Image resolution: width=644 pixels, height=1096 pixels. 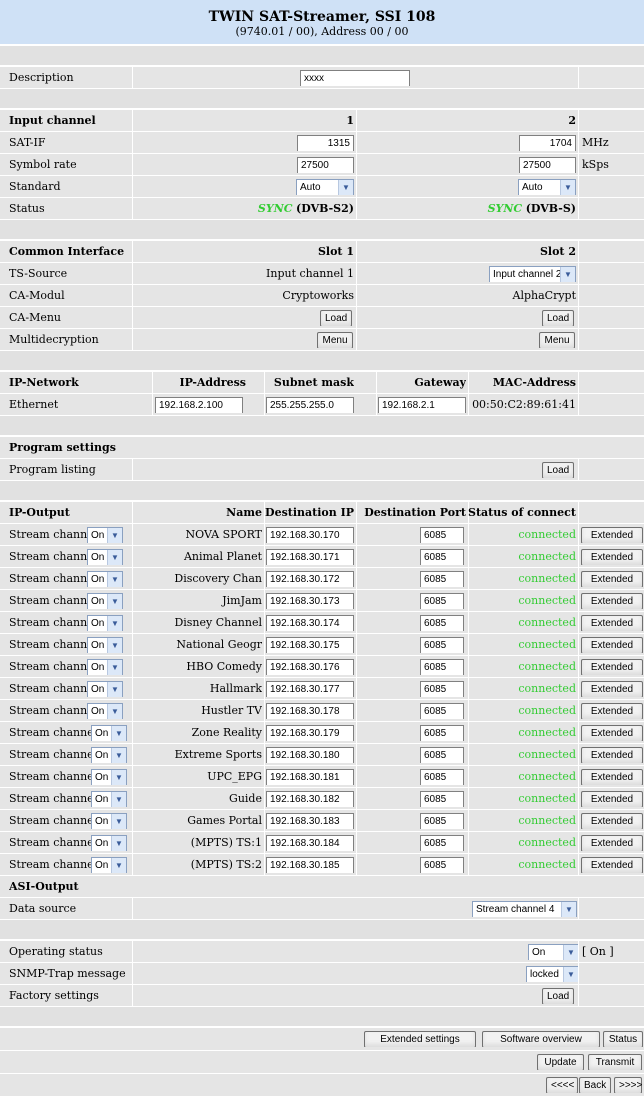 What do you see at coordinates (420, 1038) in the screenshot?
I see `extended-settings-button: Extended settings` at bounding box center [420, 1038].